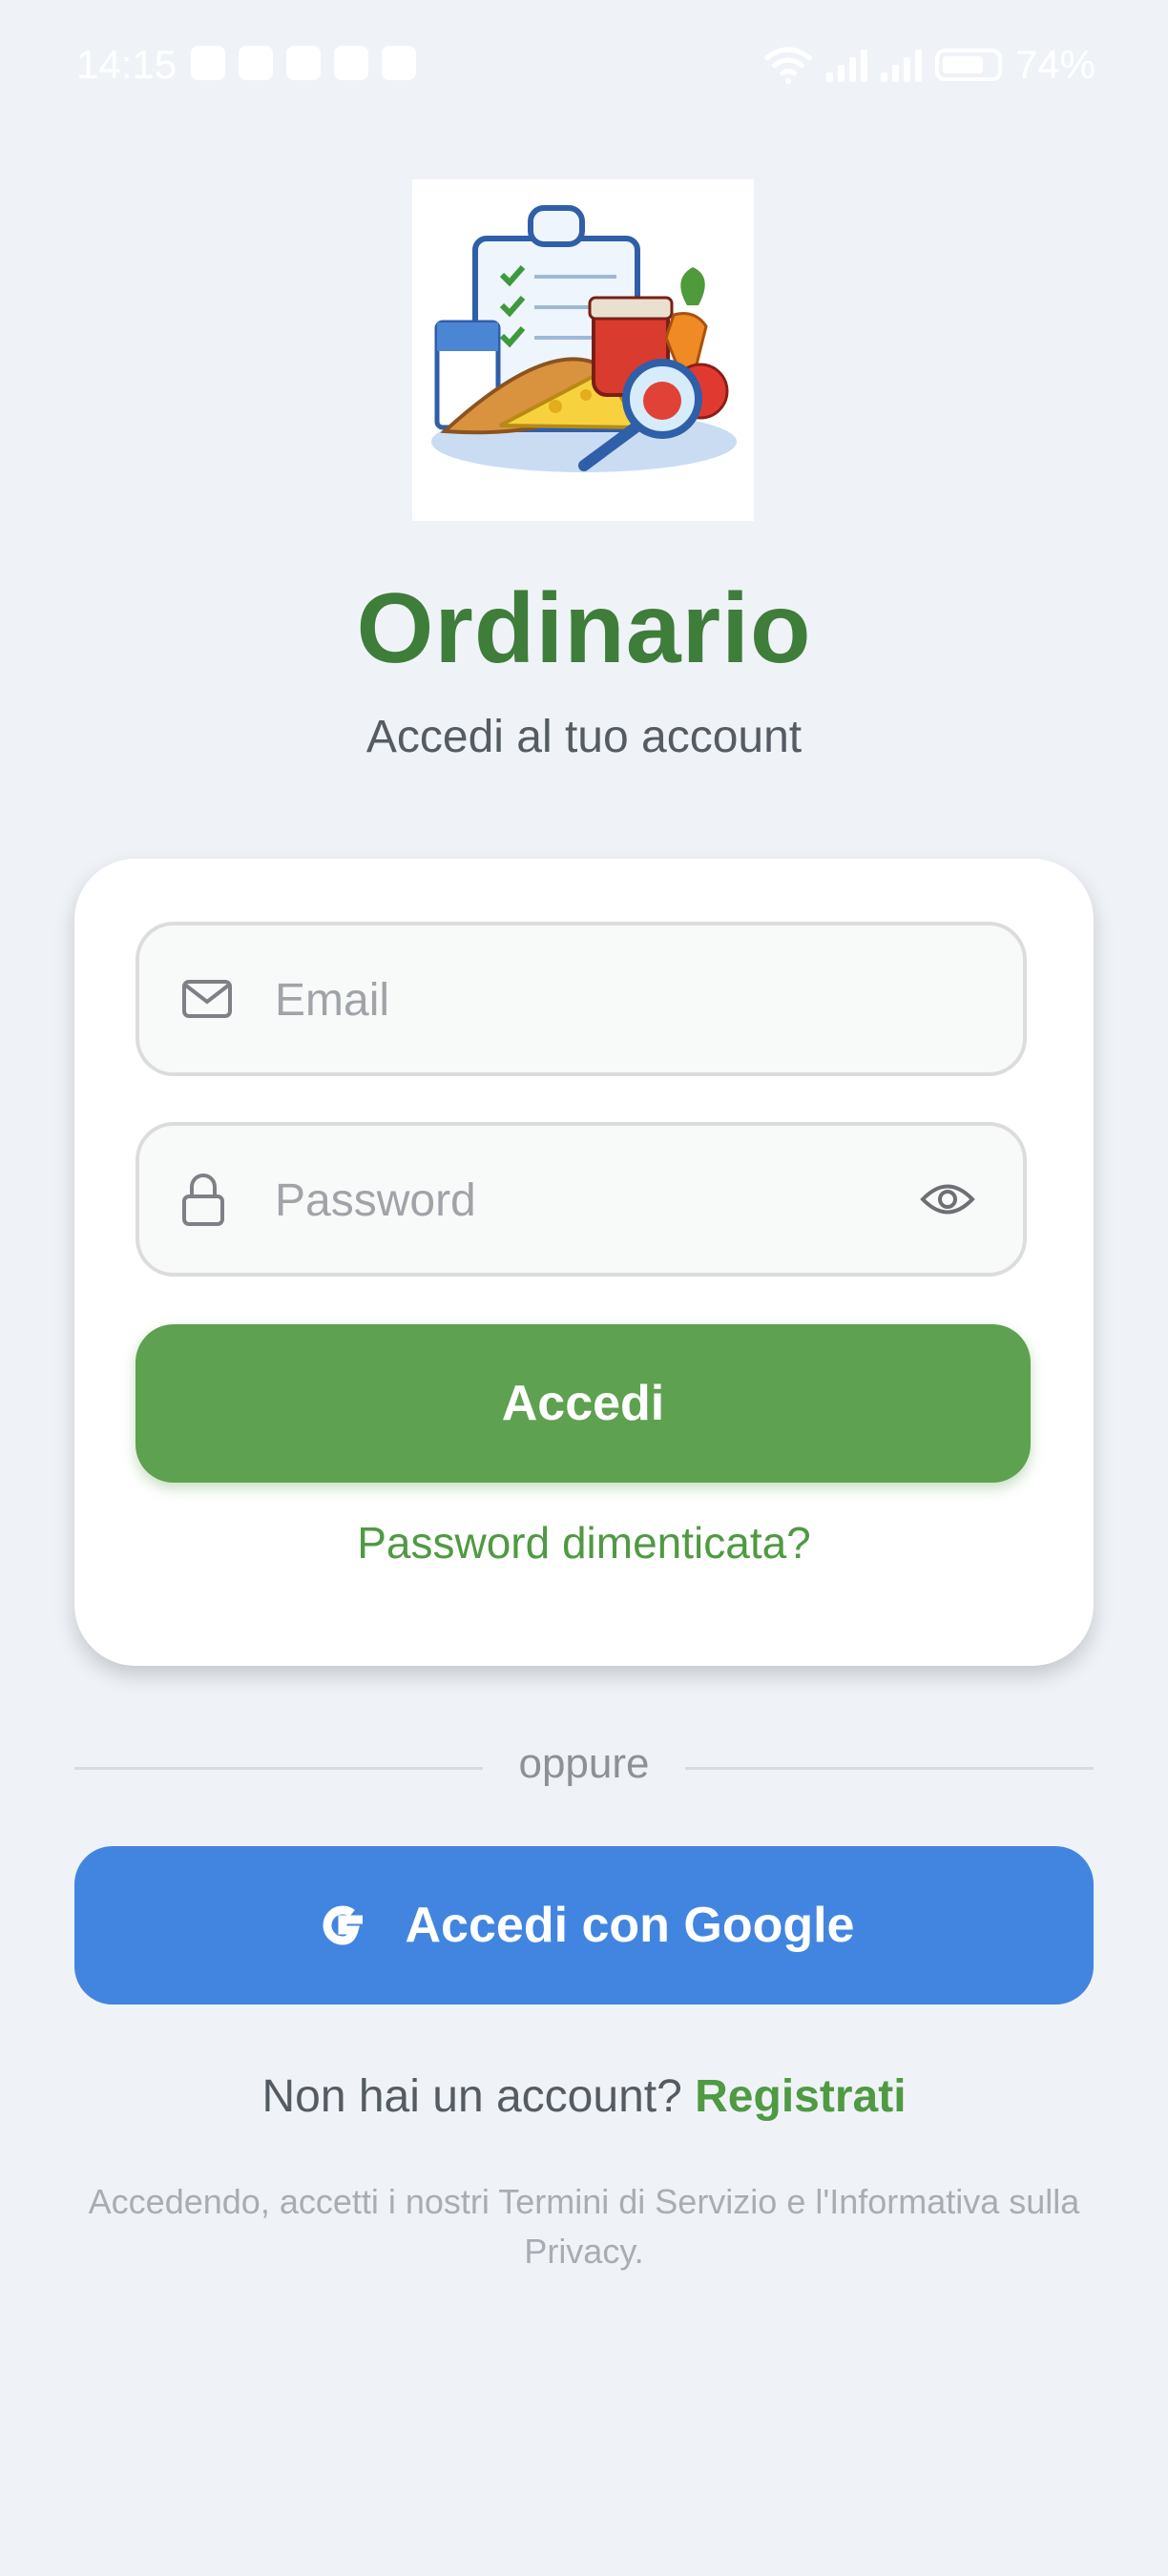  Describe the element at coordinates (207, 999) in the screenshot. I see `mail-icon` at that location.